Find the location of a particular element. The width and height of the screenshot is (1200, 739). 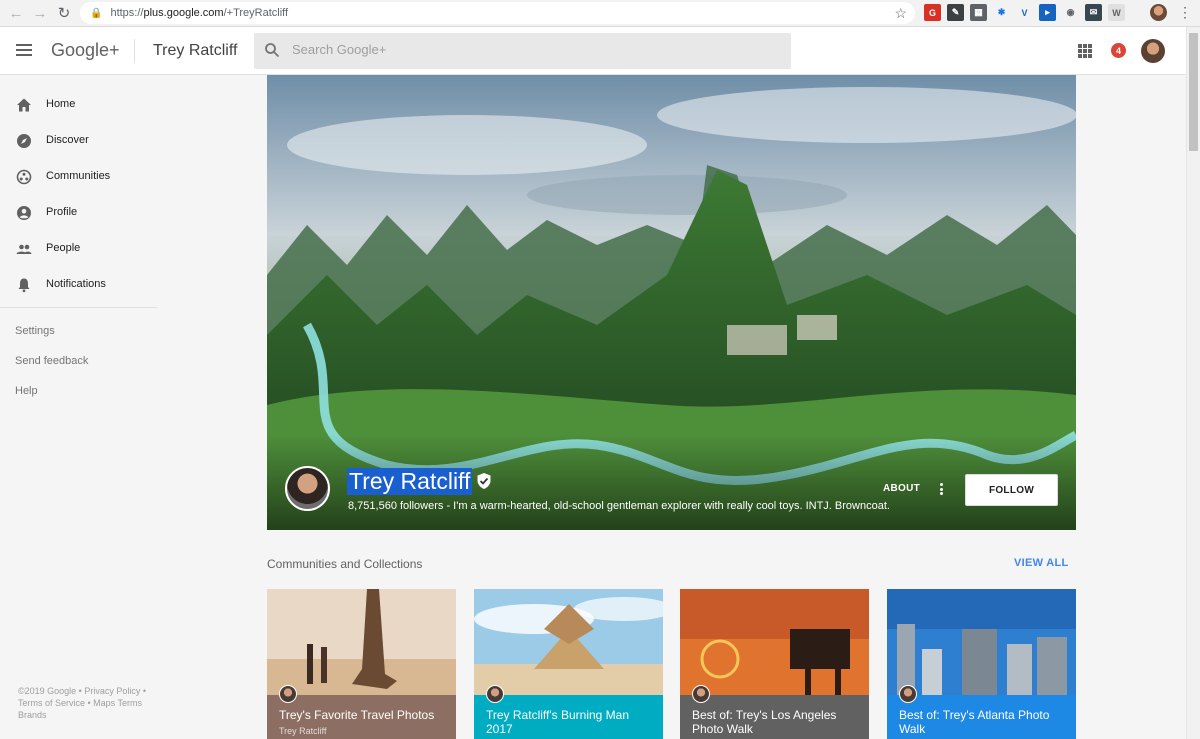

follow-button: FOLLOW is located at coordinates (1011, 490).